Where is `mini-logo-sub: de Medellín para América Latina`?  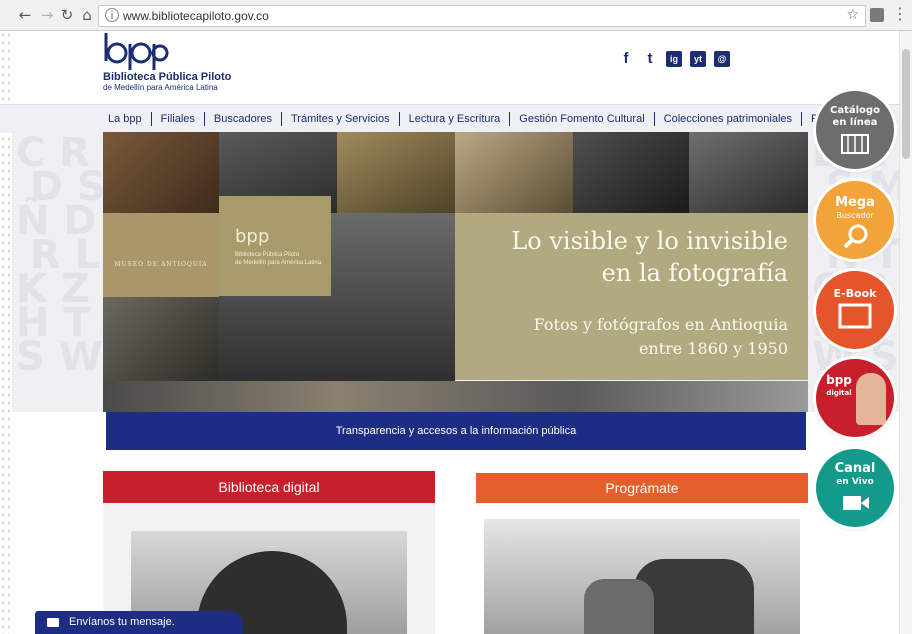 mini-logo-sub: de Medellín para América Latina is located at coordinates (278, 263).